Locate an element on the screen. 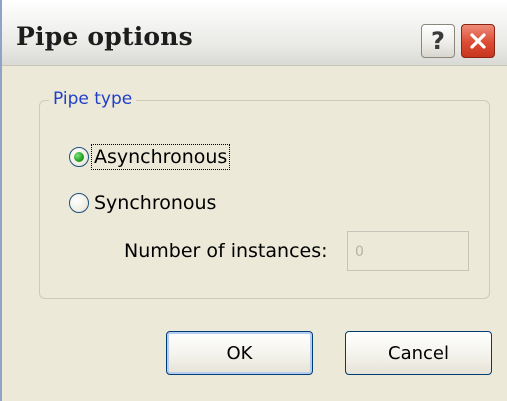  ok-button: OK is located at coordinates (239, 353).